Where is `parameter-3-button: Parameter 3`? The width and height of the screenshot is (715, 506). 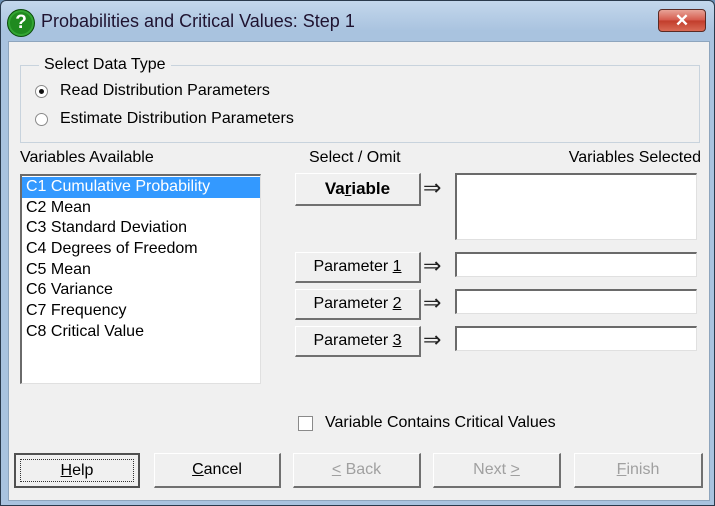
parameter-3-button: Parameter 3 is located at coordinates (358, 341).